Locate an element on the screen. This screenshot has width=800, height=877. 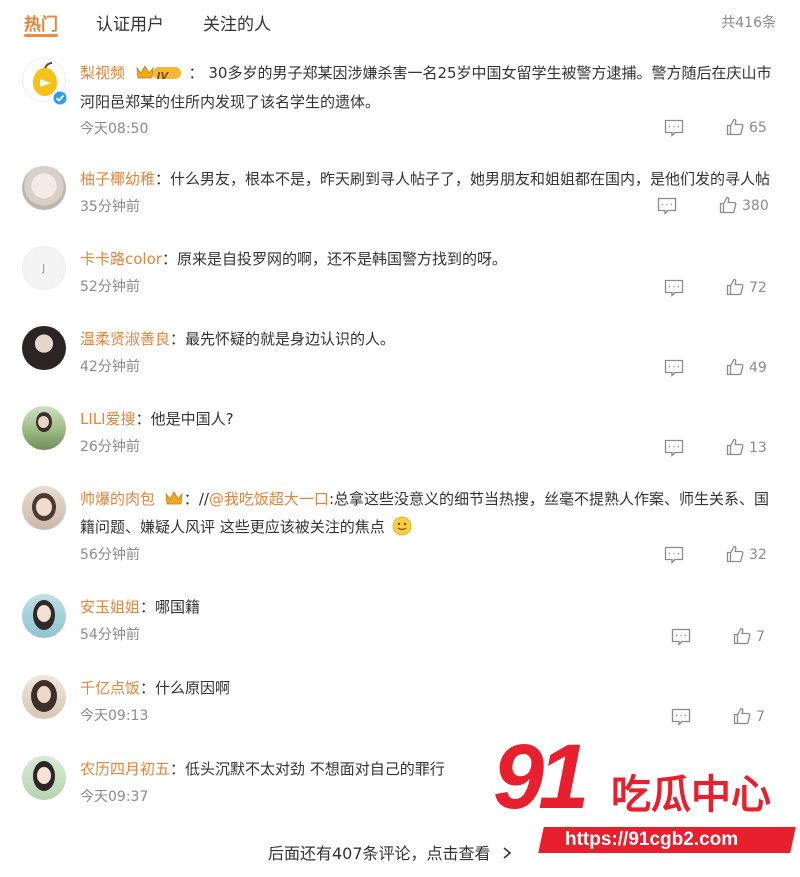
comment-time: 54分钟前 is located at coordinates (110, 635).